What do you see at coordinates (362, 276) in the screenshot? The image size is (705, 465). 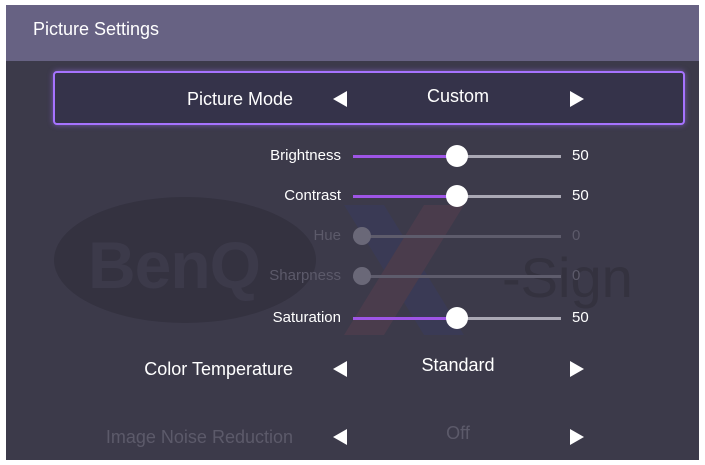 I see `sharpness-slider-knob` at bounding box center [362, 276].